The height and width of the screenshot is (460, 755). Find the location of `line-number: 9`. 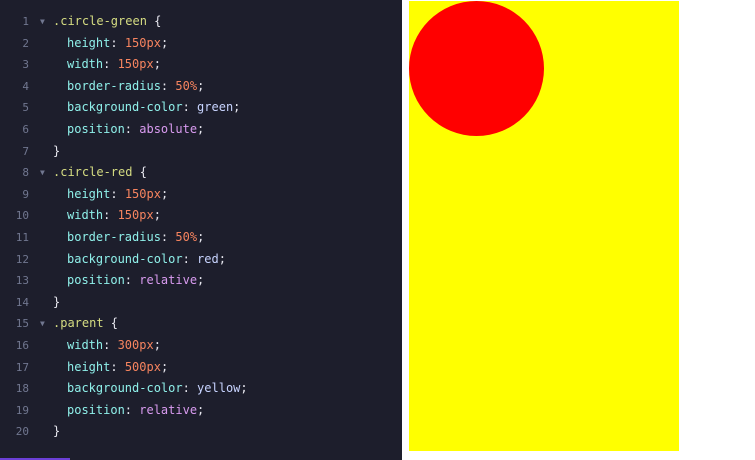

line-number: 9 is located at coordinates (25, 194).